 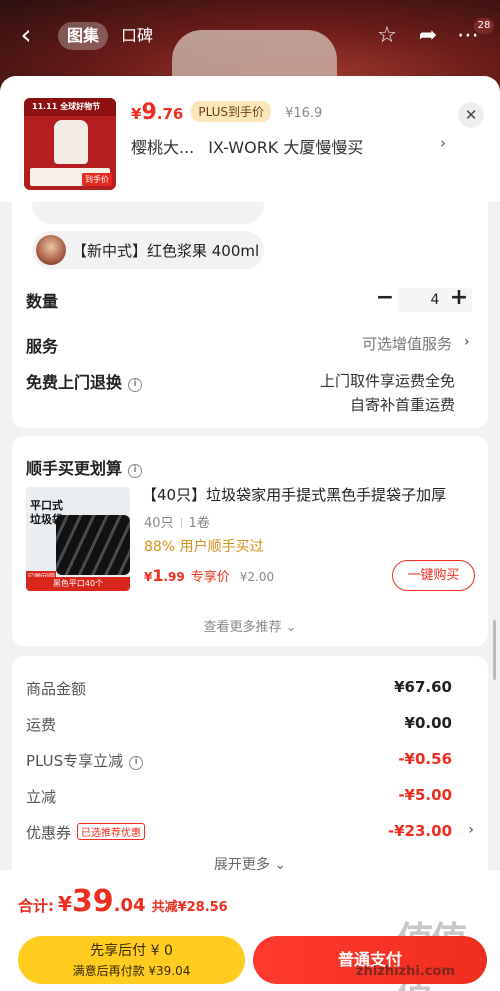 I want to click on summary-row-plus-discount: PLUS专享立减 i -¥0.56, so click(x=250, y=762).